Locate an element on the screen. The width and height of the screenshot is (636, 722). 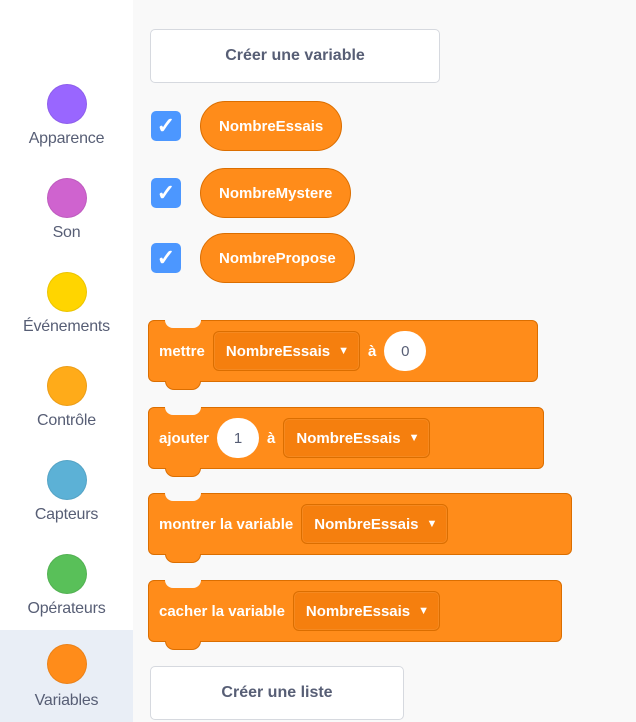
variable-reporter: NombreEssais is located at coordinates (271, 126).